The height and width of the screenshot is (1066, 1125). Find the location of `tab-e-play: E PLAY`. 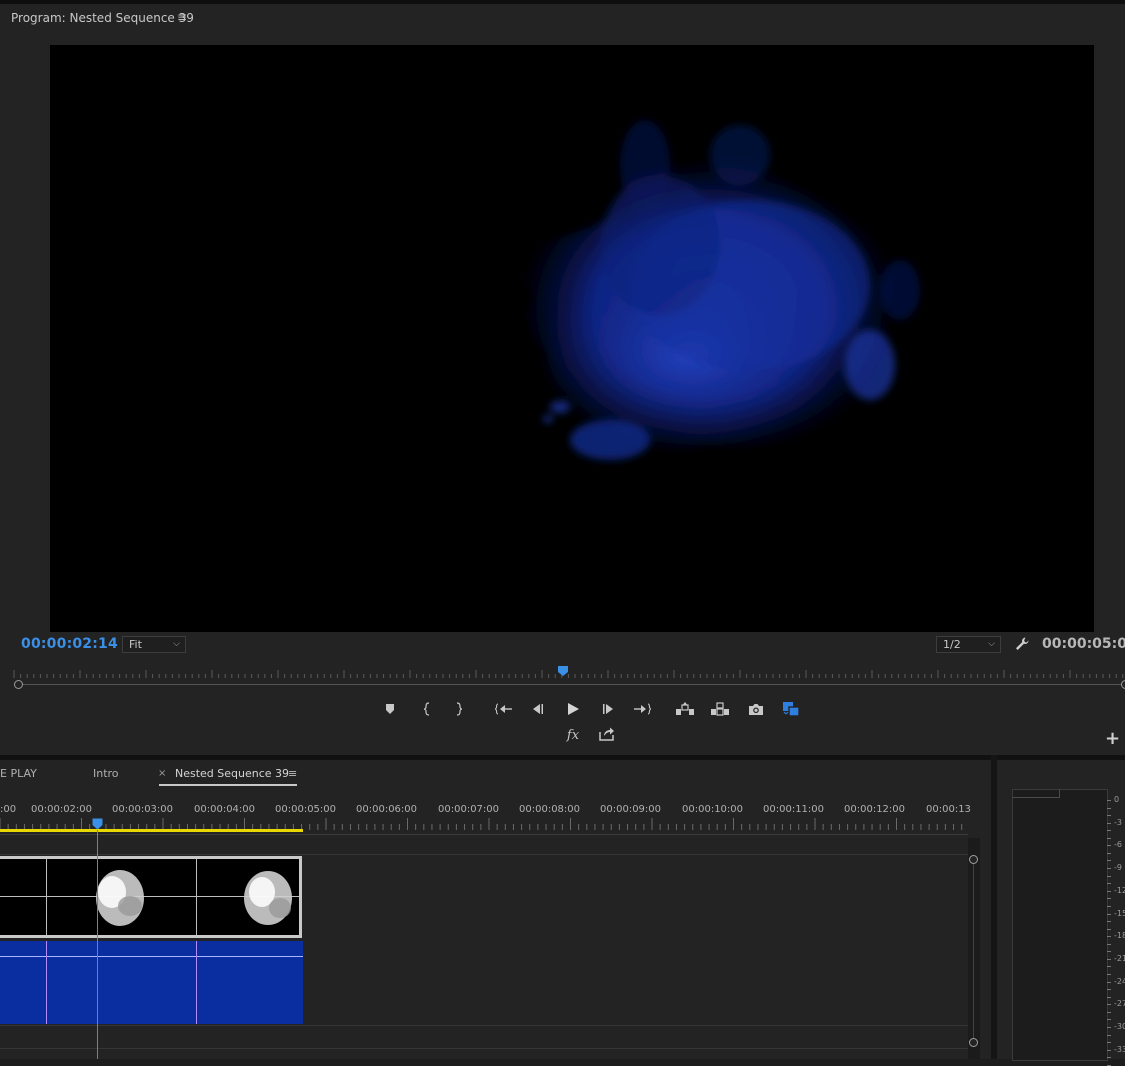

tab-e-play: E PLAY is located at coordinates (18, 773).